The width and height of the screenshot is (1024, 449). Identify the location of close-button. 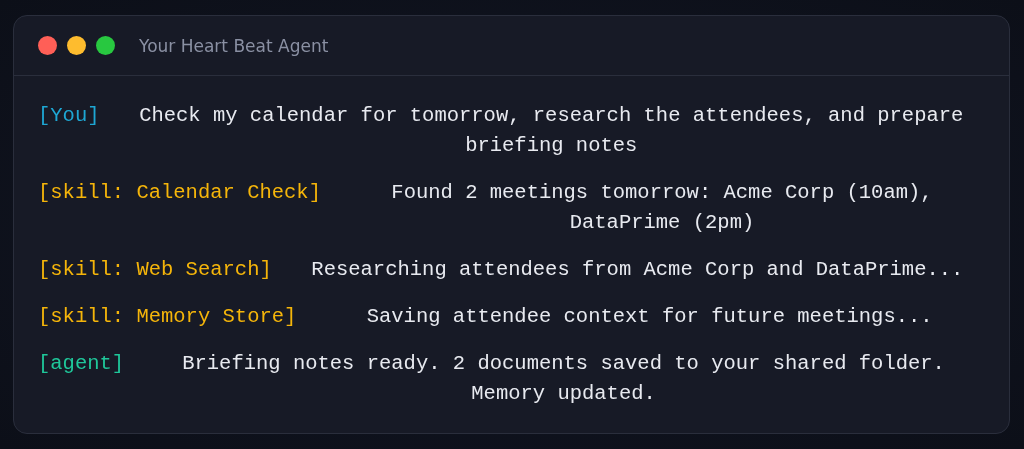
(47, 45).